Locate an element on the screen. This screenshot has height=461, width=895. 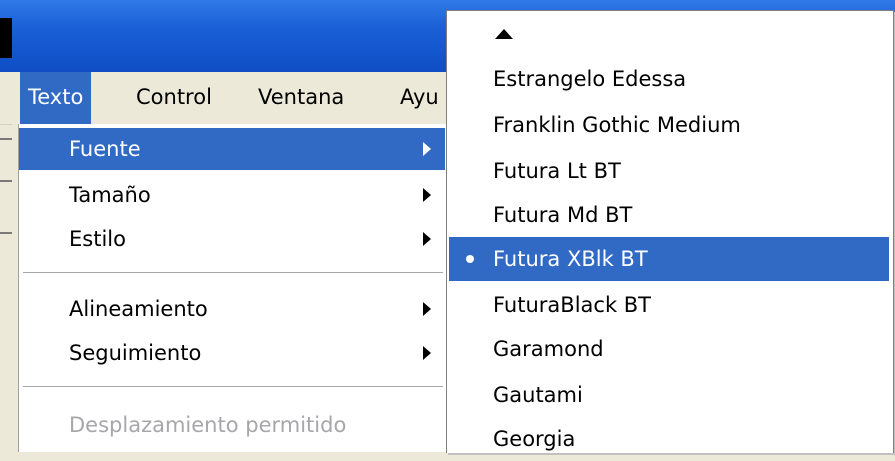
scroll-up-icon is located at coordinates (504, 34).